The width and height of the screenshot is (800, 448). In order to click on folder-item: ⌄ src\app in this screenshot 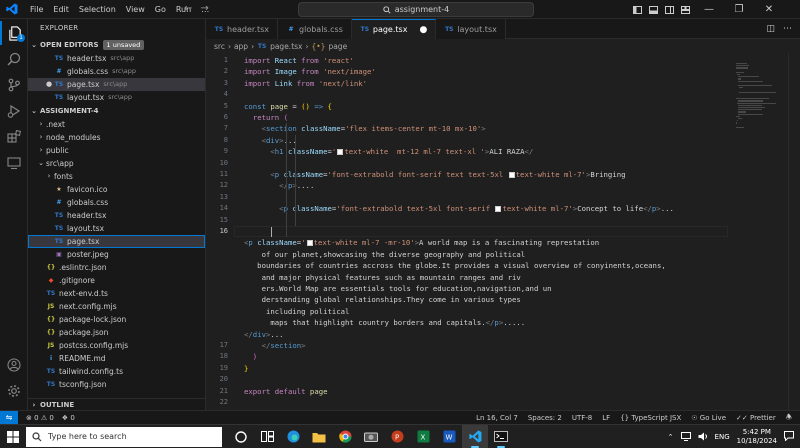, I will do `click(116, 163)`.